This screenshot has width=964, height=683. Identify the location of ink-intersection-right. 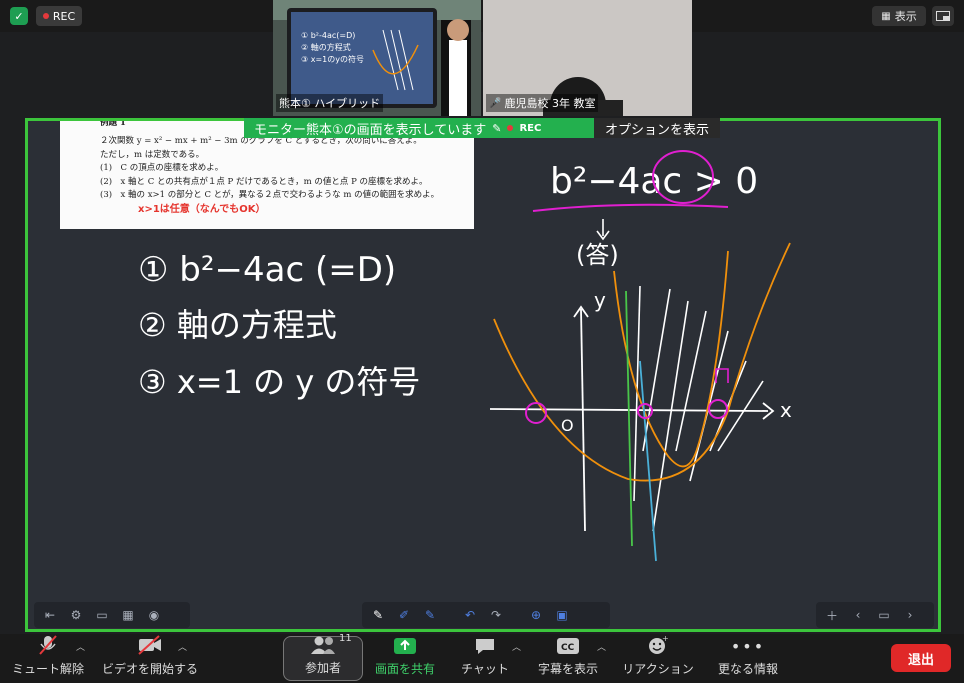
(718, 409).